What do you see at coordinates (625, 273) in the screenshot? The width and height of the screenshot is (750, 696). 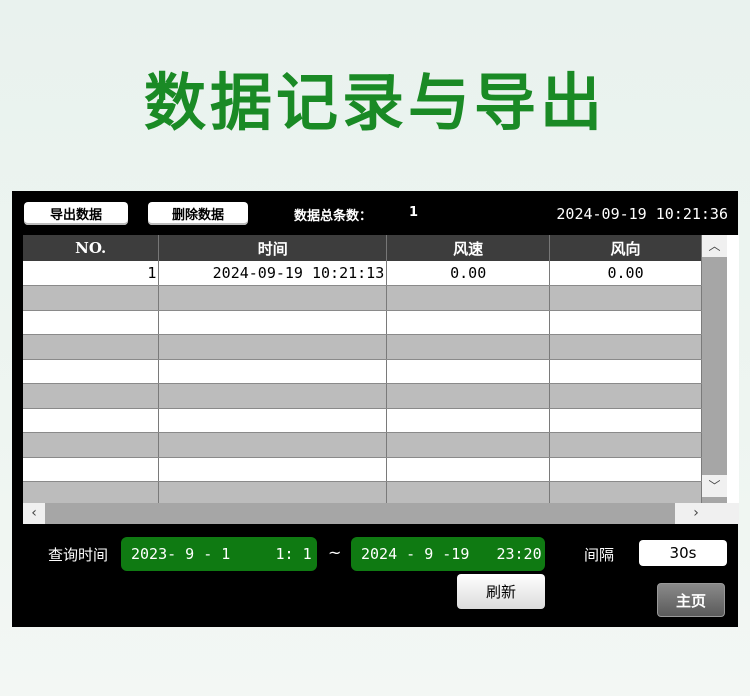 I see `cell-wind-direction: 0.00` at bounding box center [625, 273].